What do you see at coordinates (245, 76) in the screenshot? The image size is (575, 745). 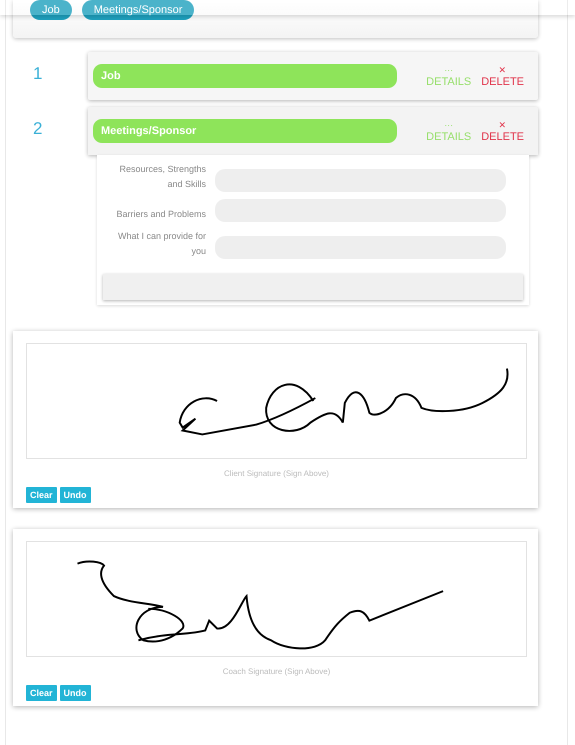 I see `item-label: Job` at bounding box center [245, 76].